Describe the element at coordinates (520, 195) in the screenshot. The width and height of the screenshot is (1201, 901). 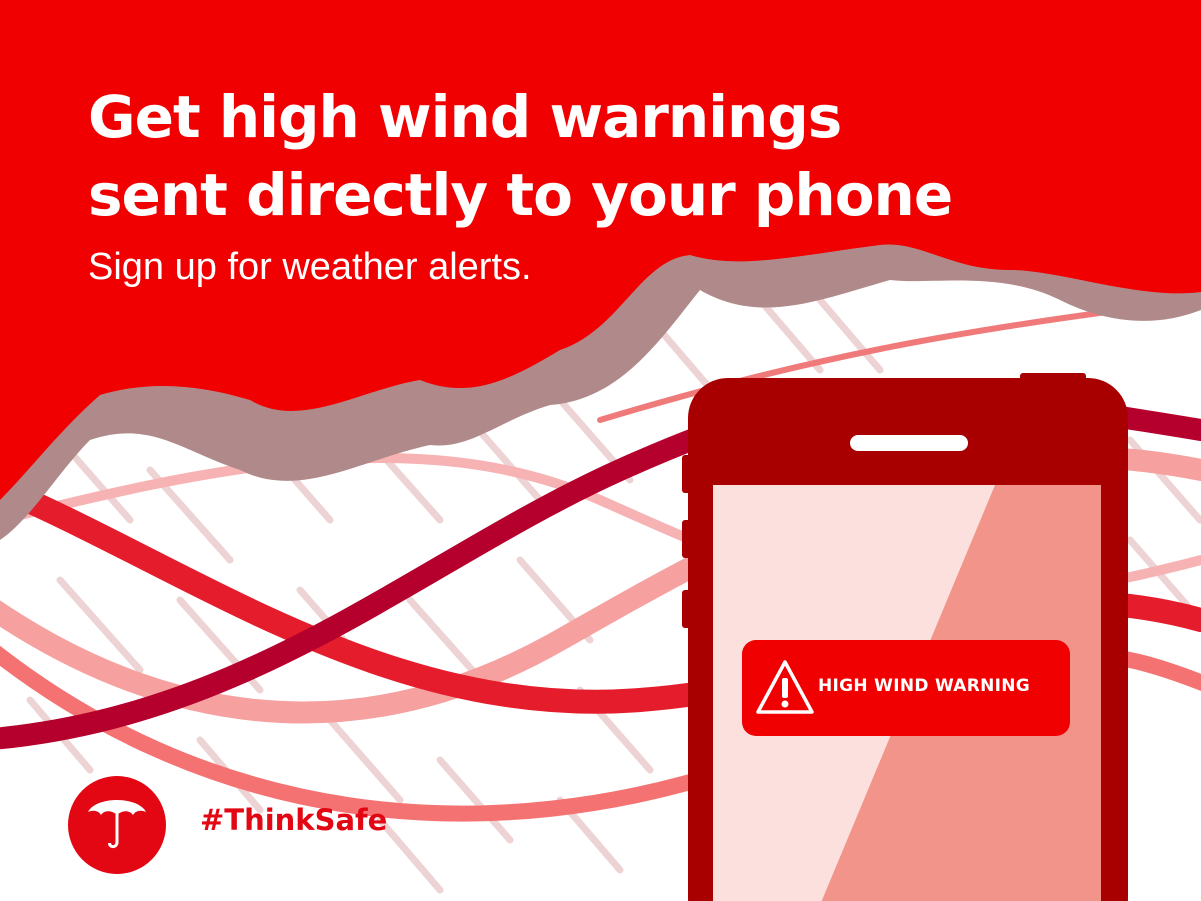
I see `headline-line-2: sent directly to your phone` at that location.